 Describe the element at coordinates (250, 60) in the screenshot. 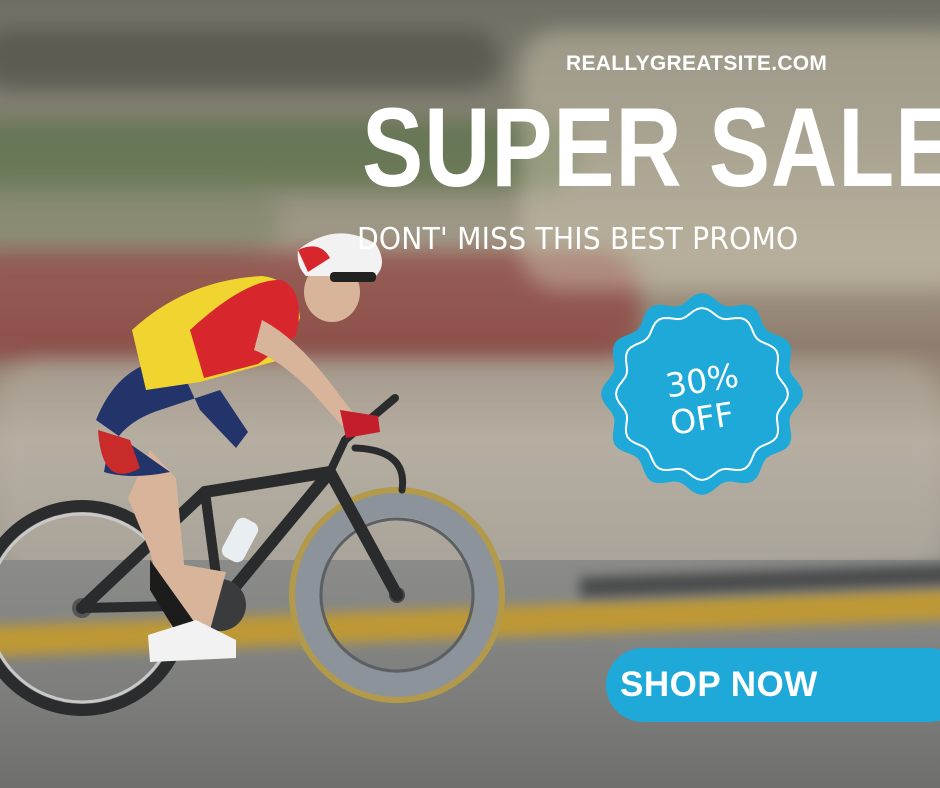

I see `background-blur` at that location.